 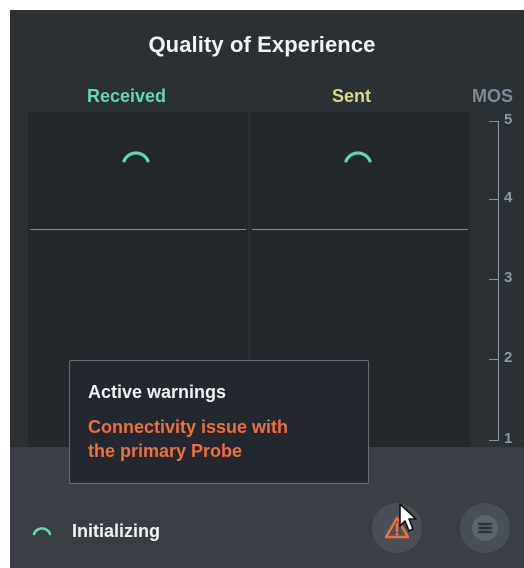 I want to click on status-text: Initializing, so click(x=116, y=531).